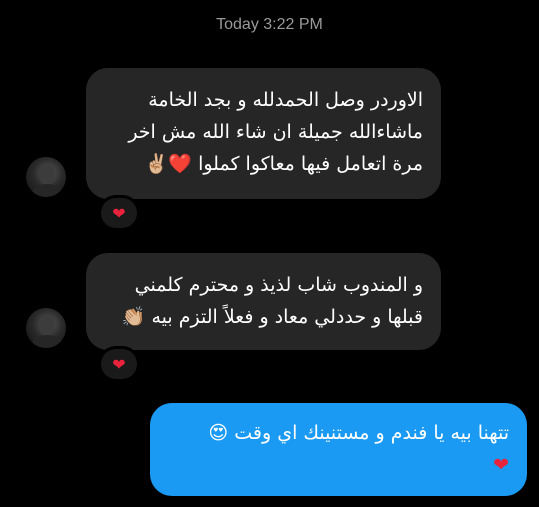 The height and width of the screenshot is (507, 539). I want to click on message-line: ماشاءالله جميلة ان شاء الله مش اخر, so click(275, 132).